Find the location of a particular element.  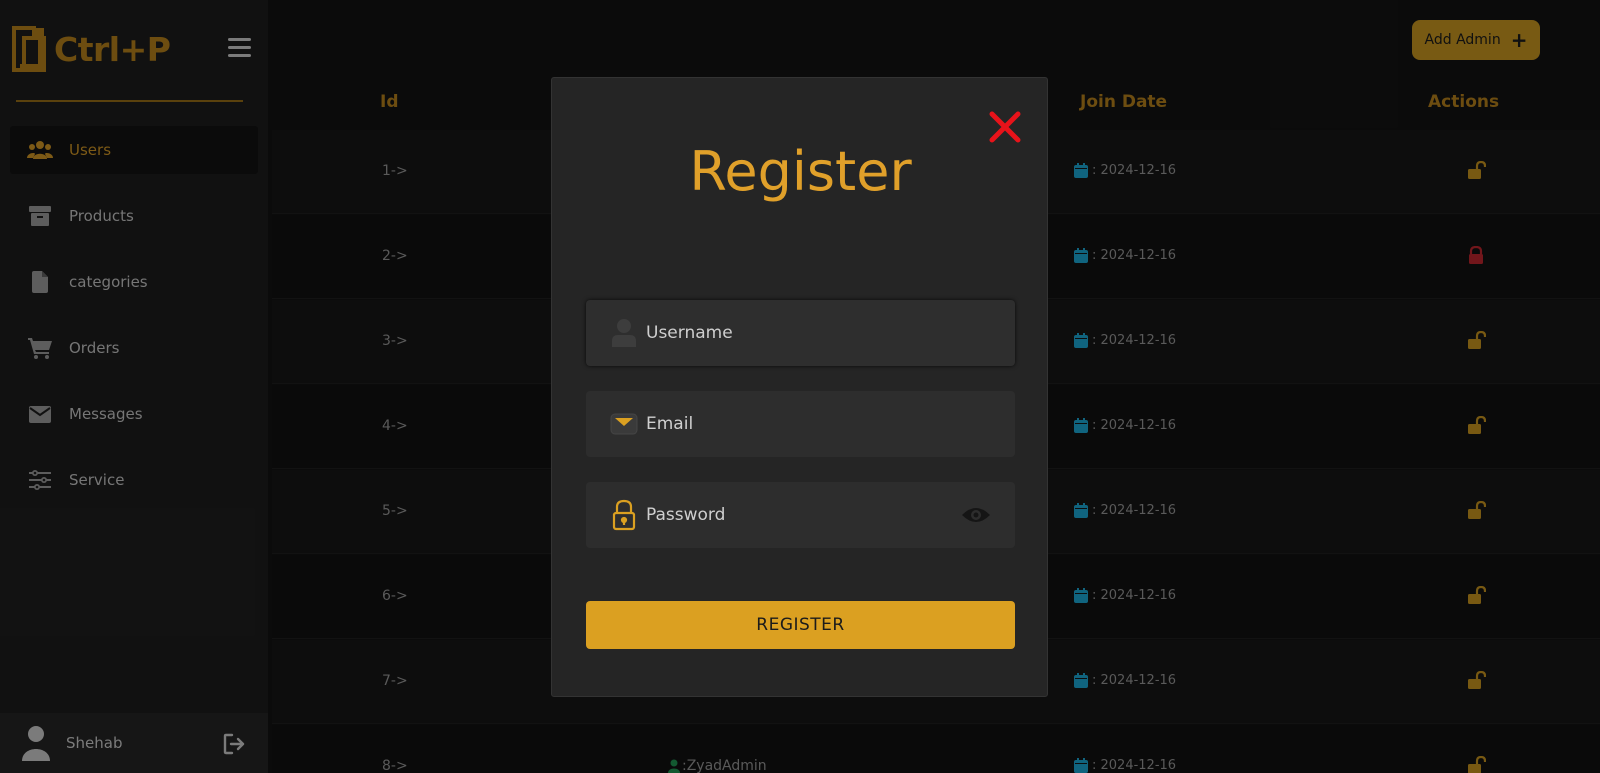

envelope-icon is located at coordinates (624, 424).